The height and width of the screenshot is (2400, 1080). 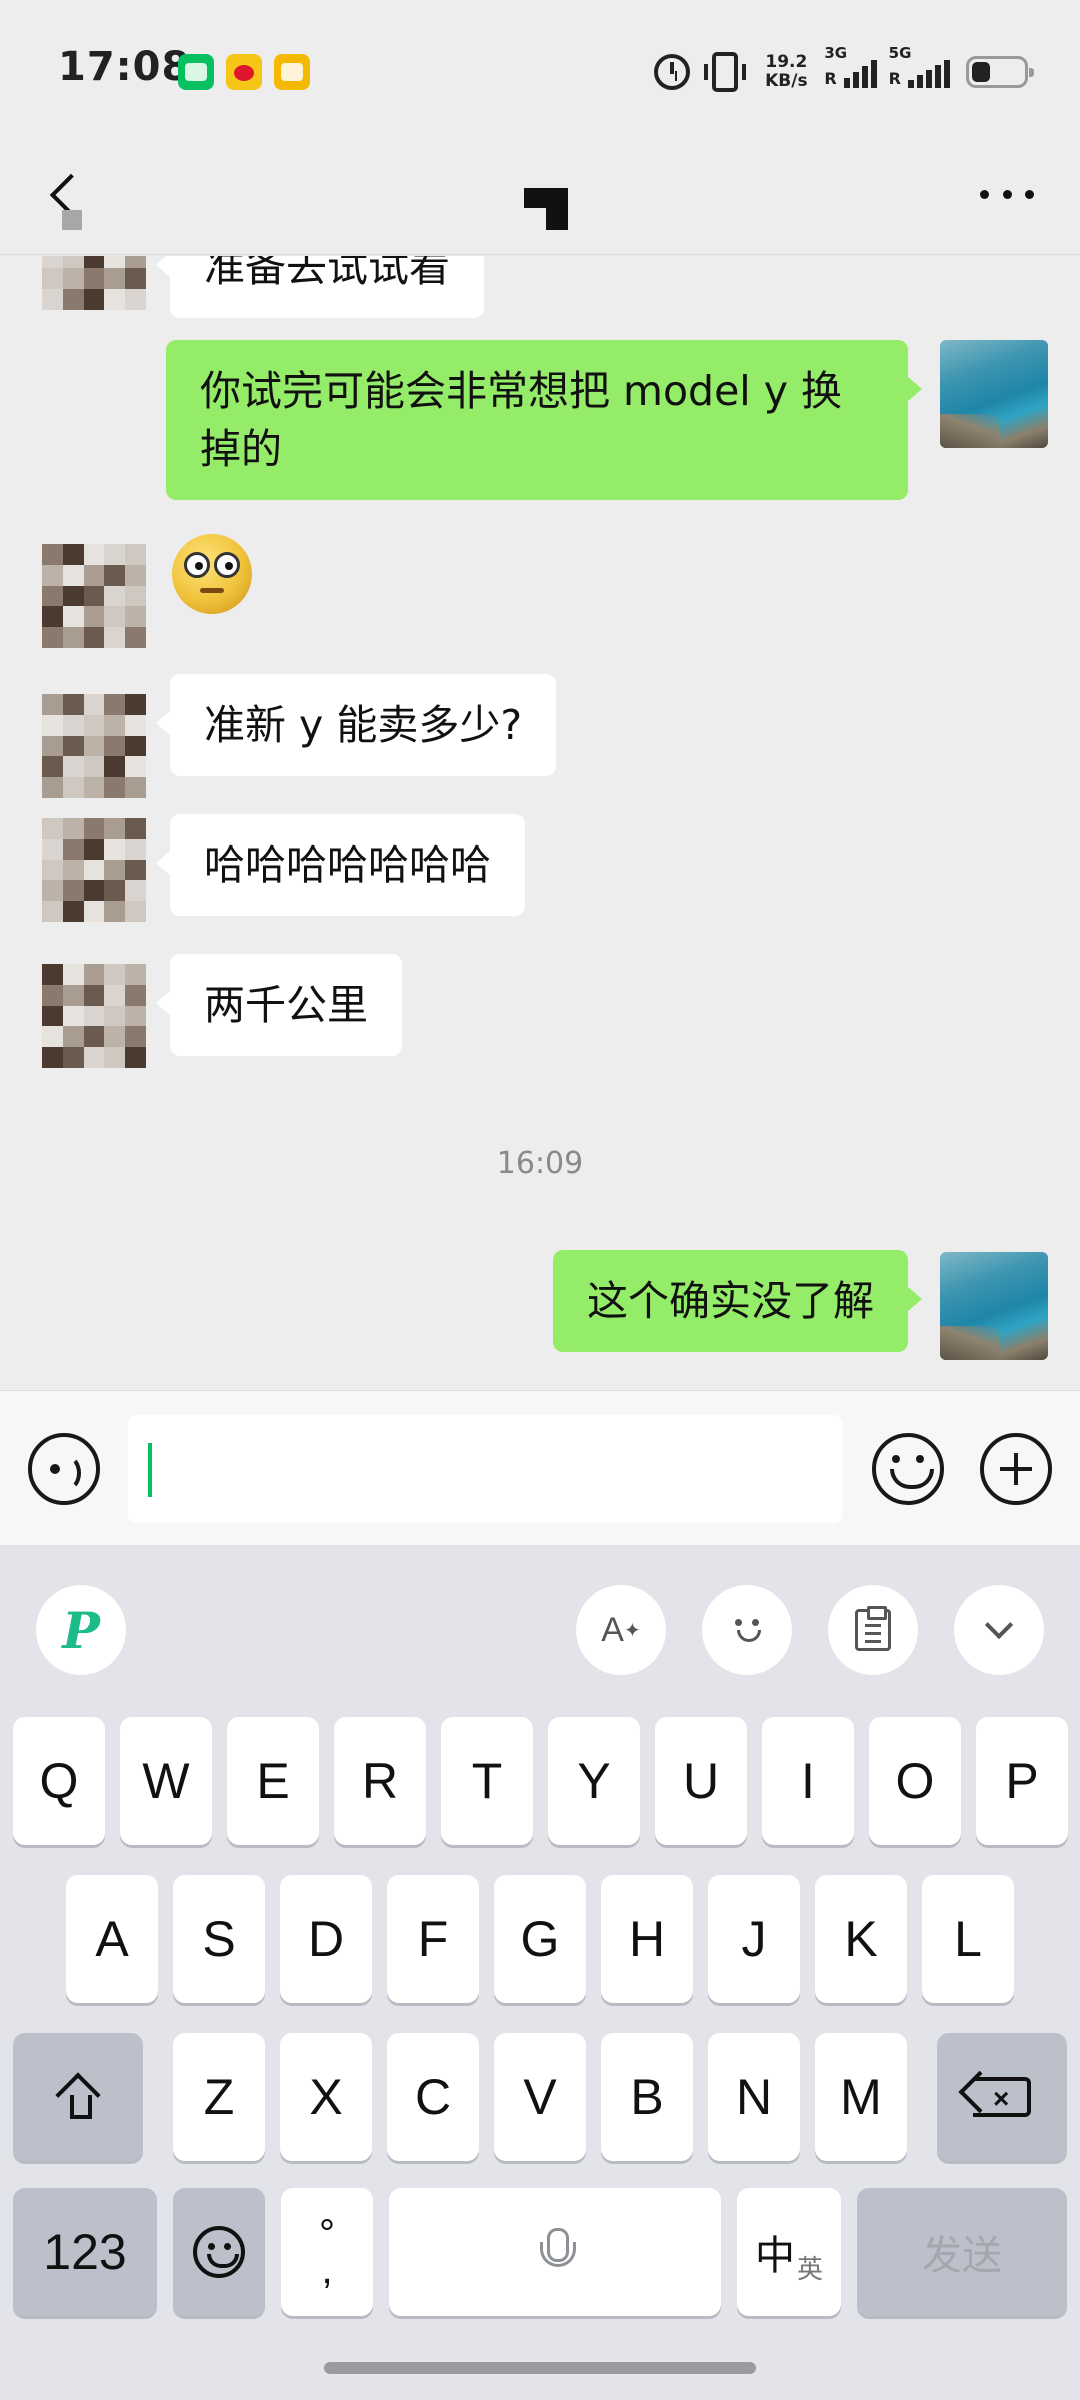 I want to click on key-k: K, so click(x=861, y=1939).